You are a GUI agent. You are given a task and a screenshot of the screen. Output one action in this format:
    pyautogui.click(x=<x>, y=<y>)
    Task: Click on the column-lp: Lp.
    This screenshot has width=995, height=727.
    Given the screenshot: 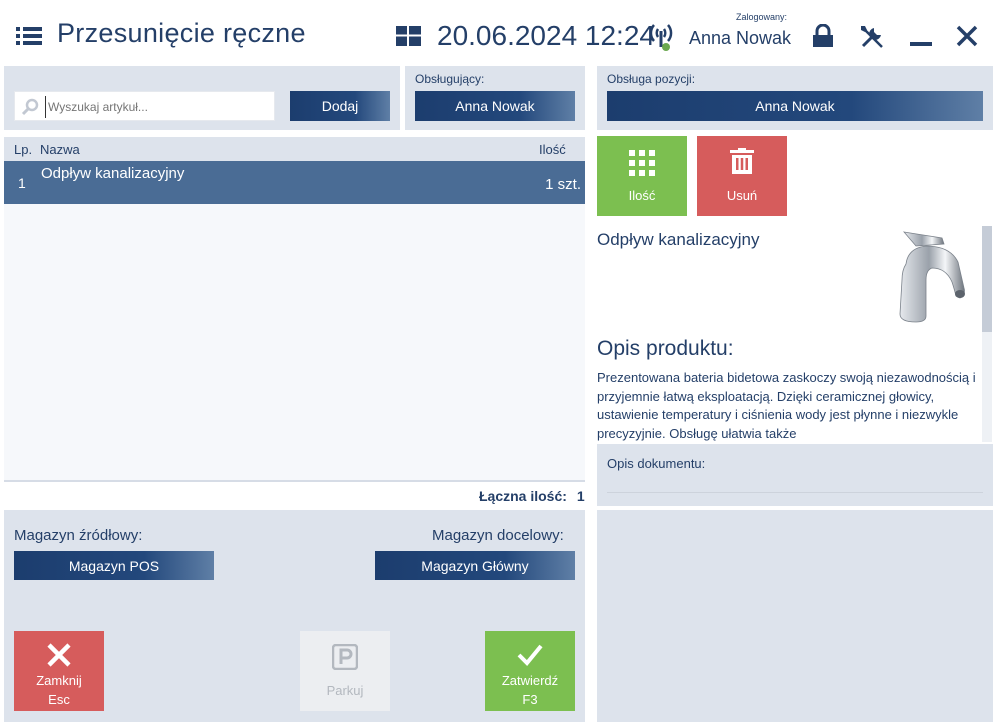 What is the action you would take?
    pyautogui.click(x=23, y=149)
    